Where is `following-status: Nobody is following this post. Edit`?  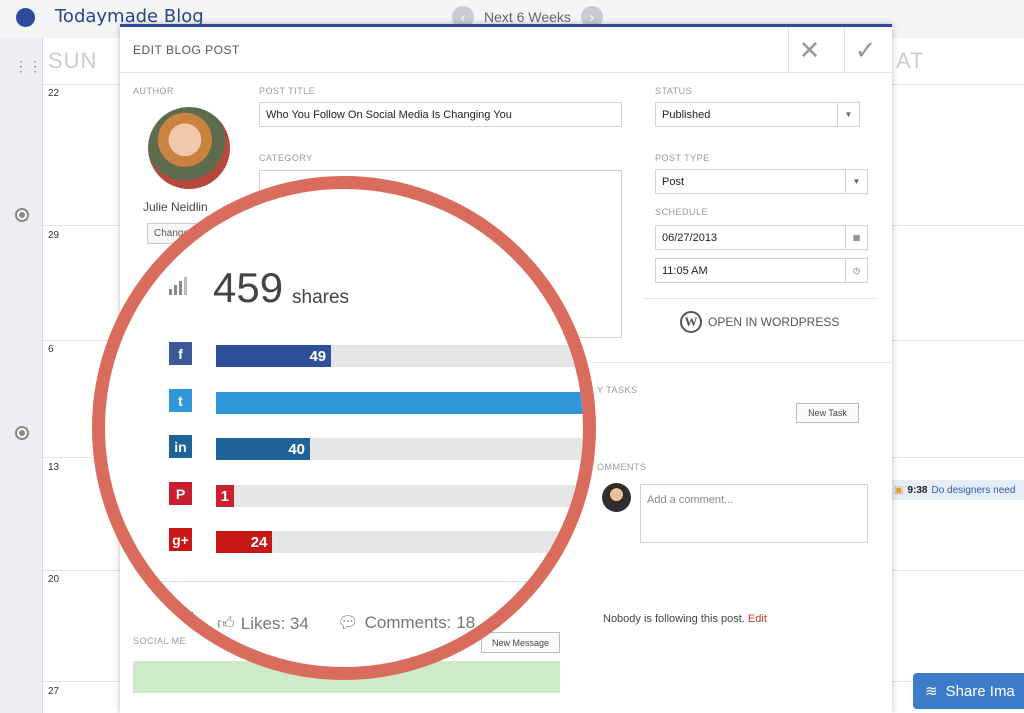
following-status: Nobody is following this post. Edit is located at coordinates (685, 619).